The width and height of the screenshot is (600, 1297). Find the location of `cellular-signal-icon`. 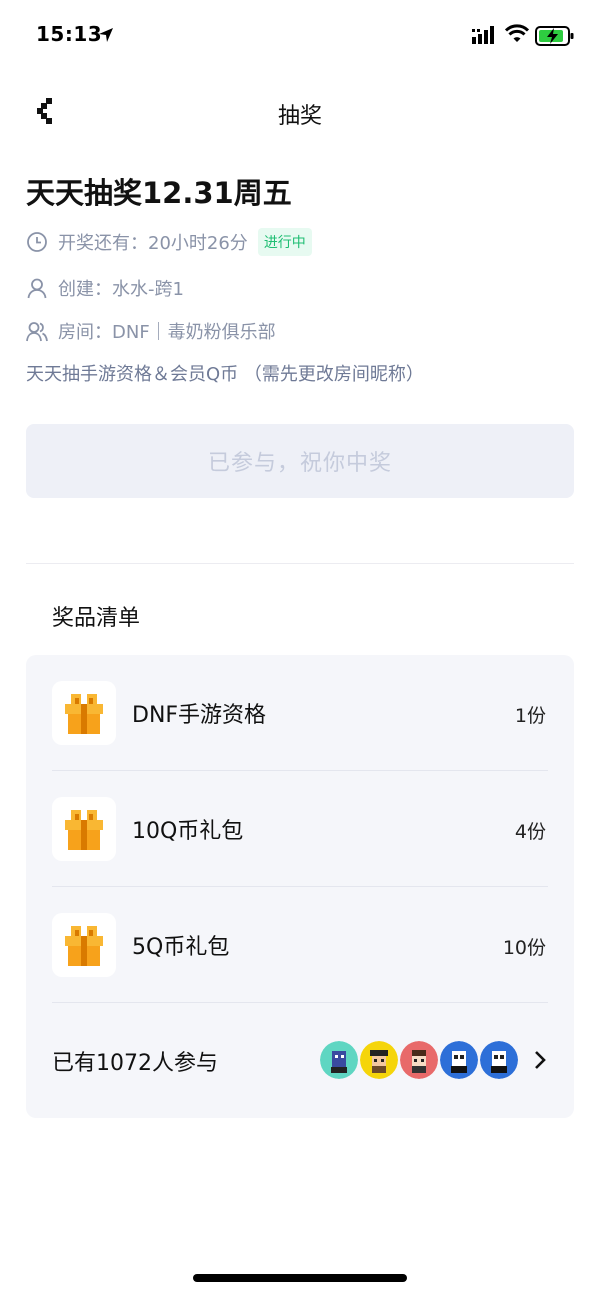

cellular-signal-icon is located at coordinates (483, 35).